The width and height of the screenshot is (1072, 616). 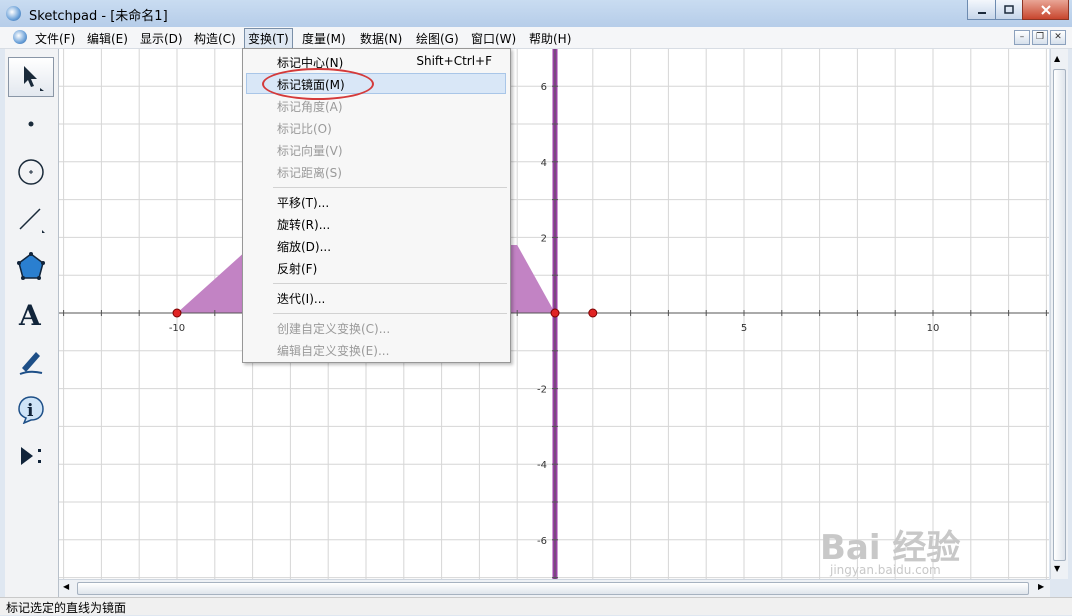 I want to click on document-icon, so click(x=20, y=37).